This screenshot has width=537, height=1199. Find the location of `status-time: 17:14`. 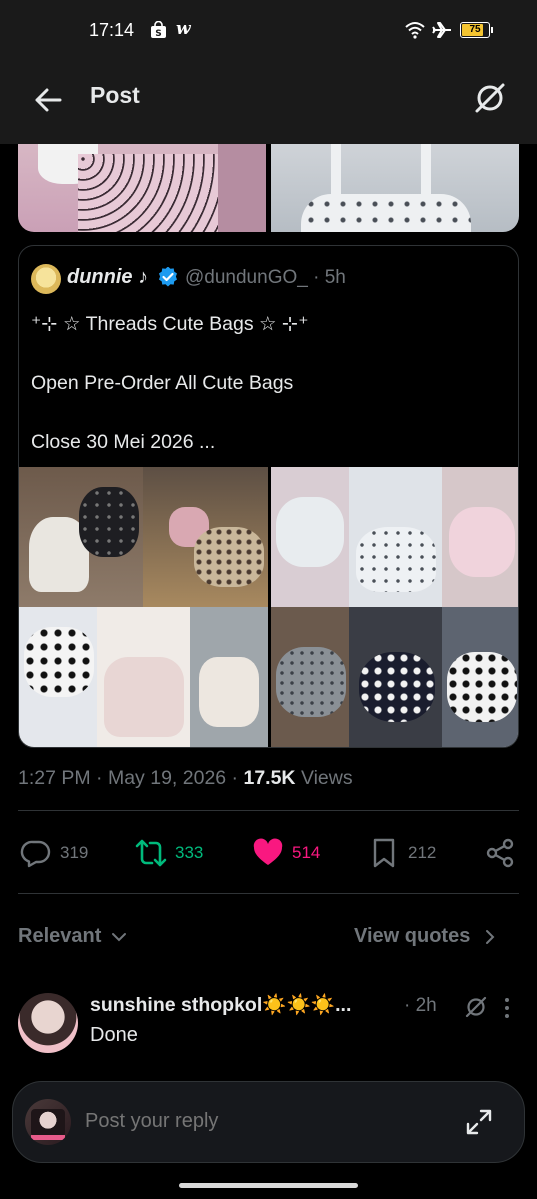

status-time: 17:14 is located at coordinates (112, 30).